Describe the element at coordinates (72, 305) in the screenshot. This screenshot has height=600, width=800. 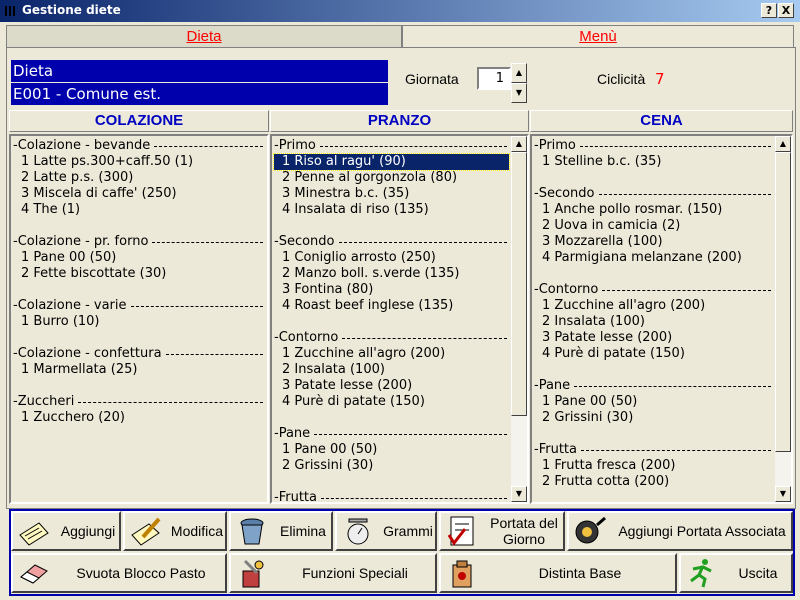
I see `section-text: Colazione - varie` at that location.